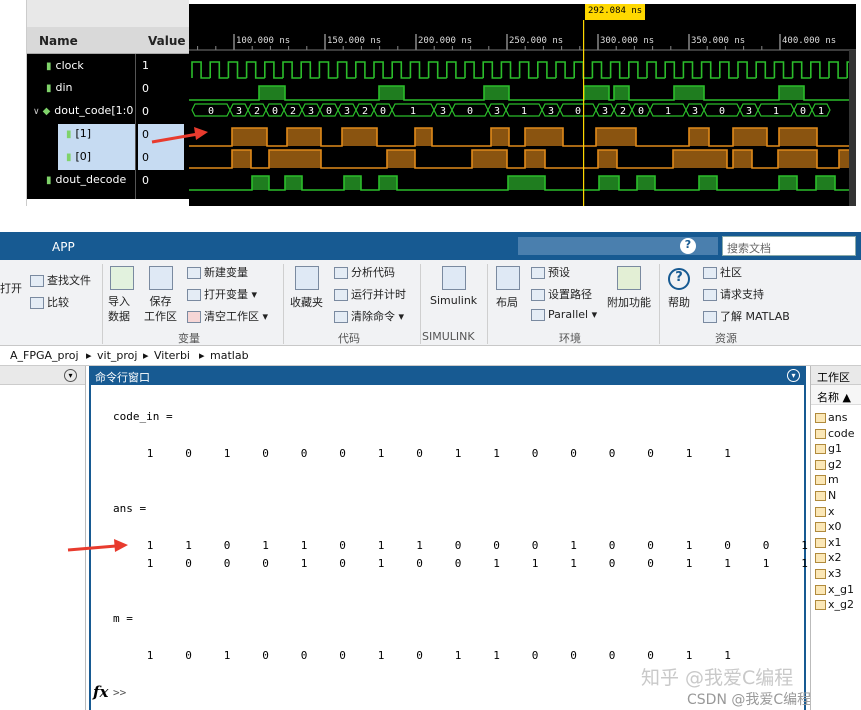 The height and width of the screenshot is (710, 861). Describe the element at coordinates (668, 111) in the screenshot. I see `bus-value-label: 1` at that location.